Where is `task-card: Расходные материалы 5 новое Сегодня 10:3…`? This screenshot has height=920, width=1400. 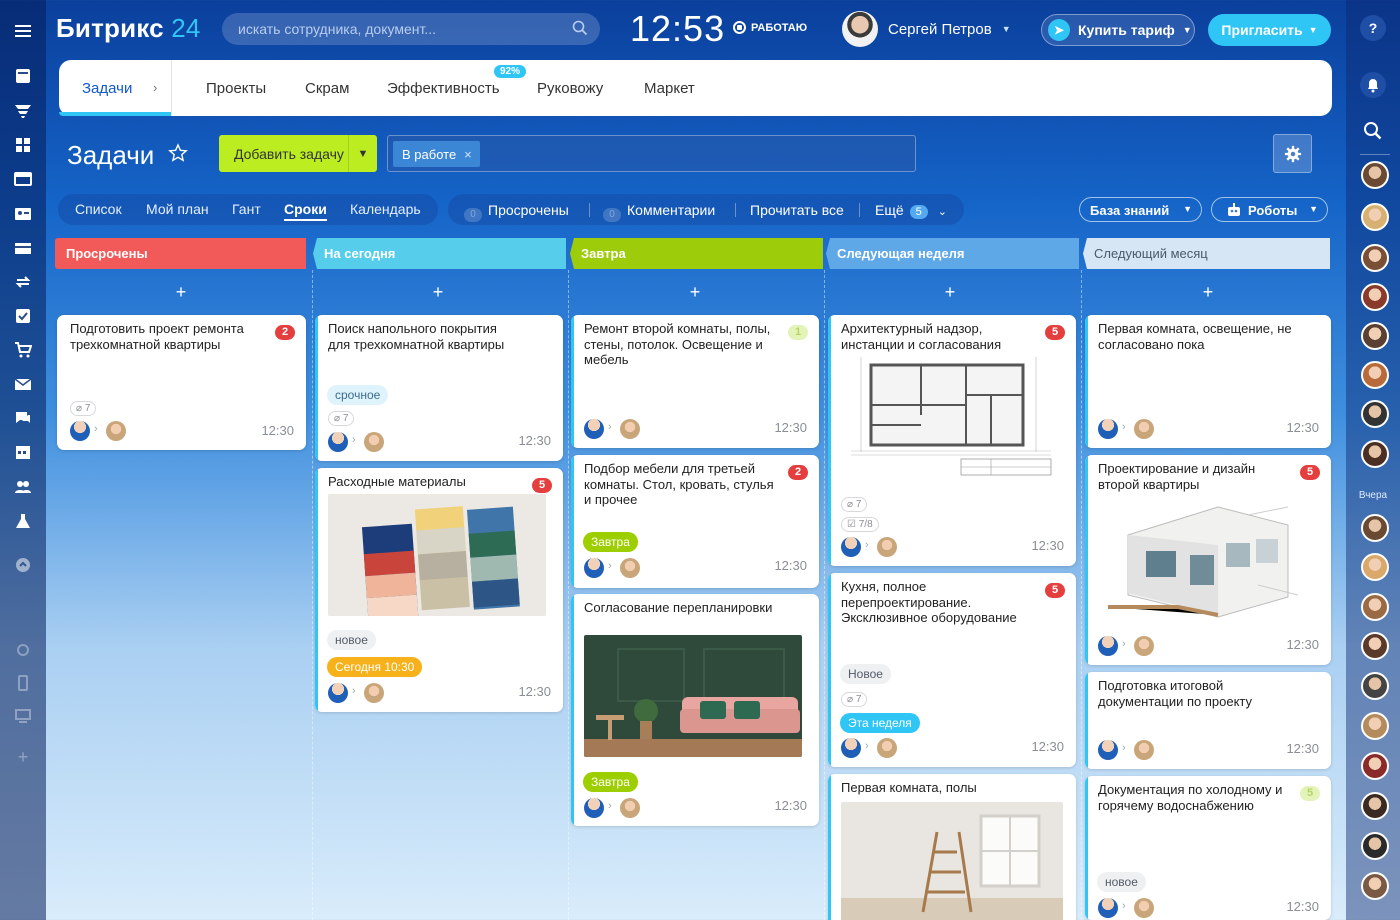 task-card: Расходные материалы 5 новое Сегодня 10:3… is located at coordinates (439, 590).